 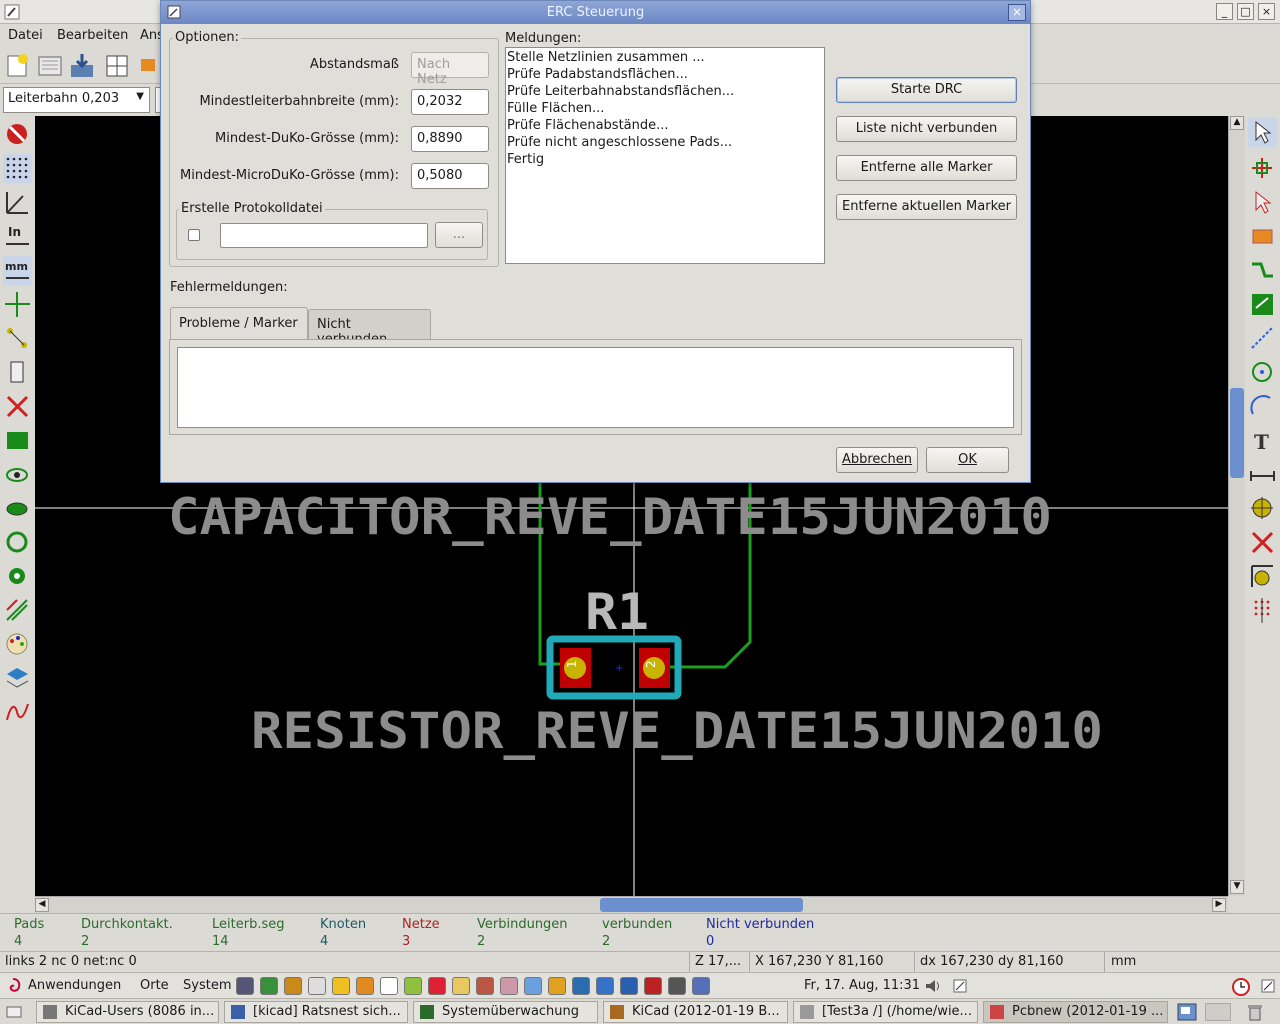 What do you see at coordinates (1266, 11) in the screenshot?
I see `close-button: ×` at bounding box center [1266, 11].